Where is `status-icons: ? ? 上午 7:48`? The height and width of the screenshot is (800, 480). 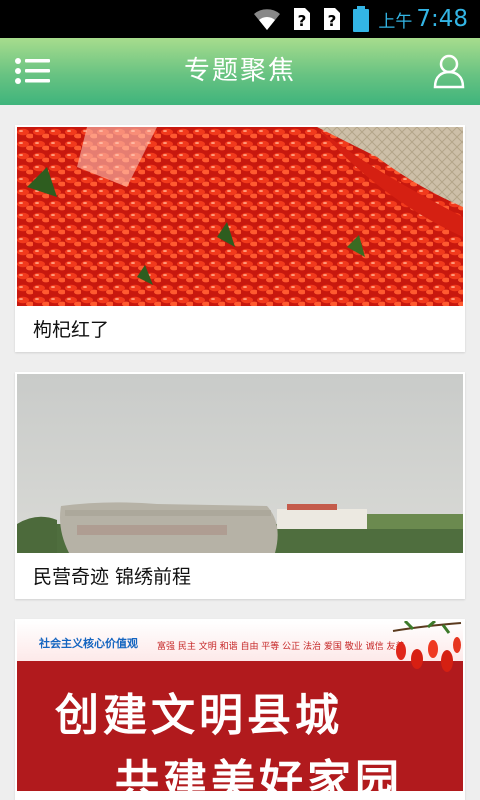 status-icons: ? ? 上午 7:48 is located at coordinates (355, 19).